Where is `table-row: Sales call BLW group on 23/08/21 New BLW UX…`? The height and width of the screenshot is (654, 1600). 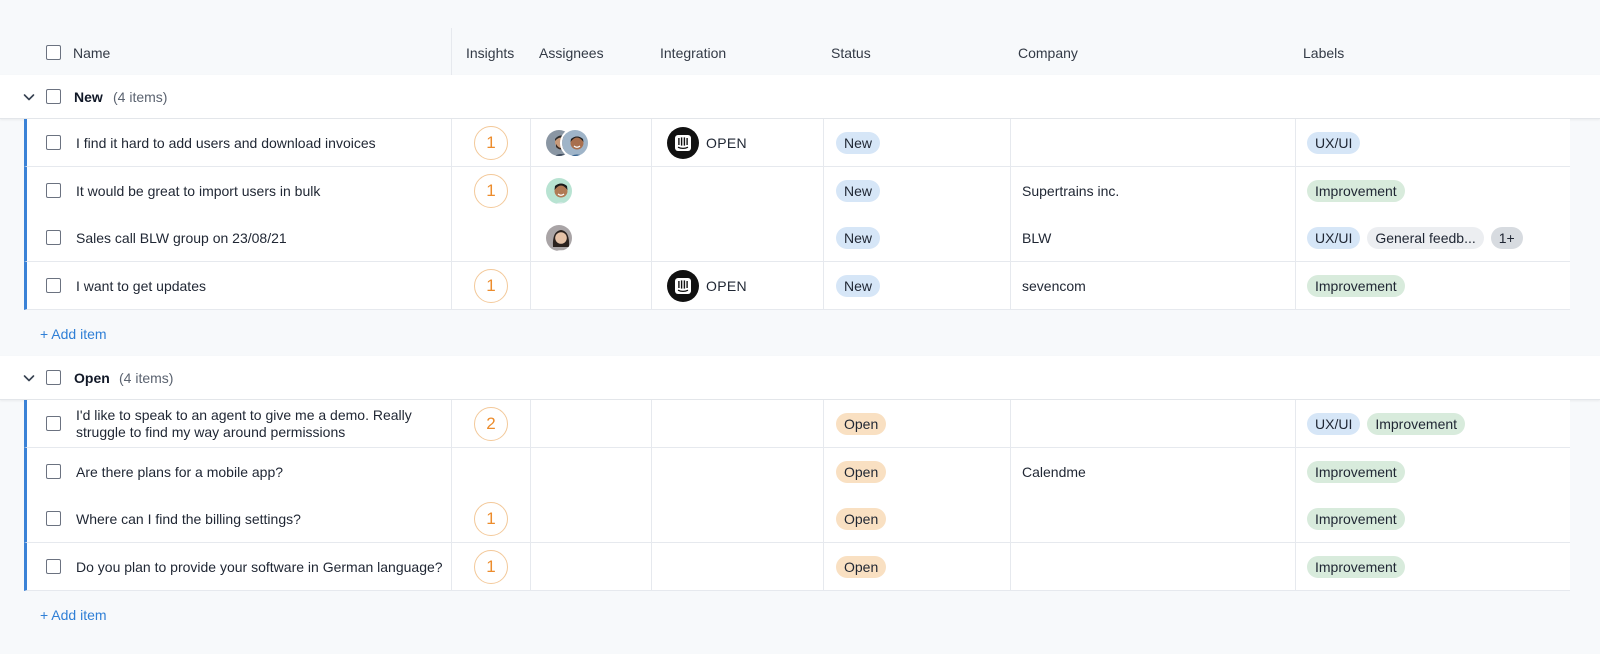
table-row: Sales call BLW group on 23/08/21 New BLW UX… is located at coordinates (797, 238).